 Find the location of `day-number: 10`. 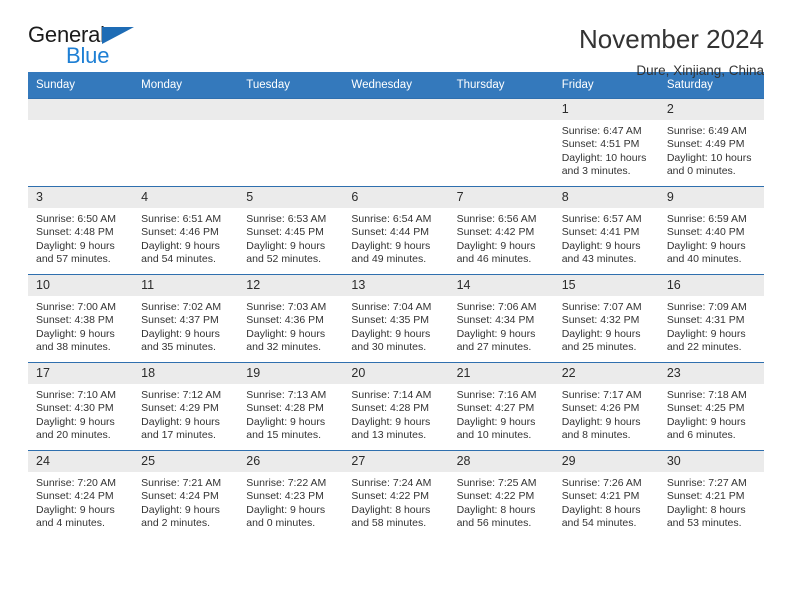

day-number: 10 is located at coordinates (81, 285).